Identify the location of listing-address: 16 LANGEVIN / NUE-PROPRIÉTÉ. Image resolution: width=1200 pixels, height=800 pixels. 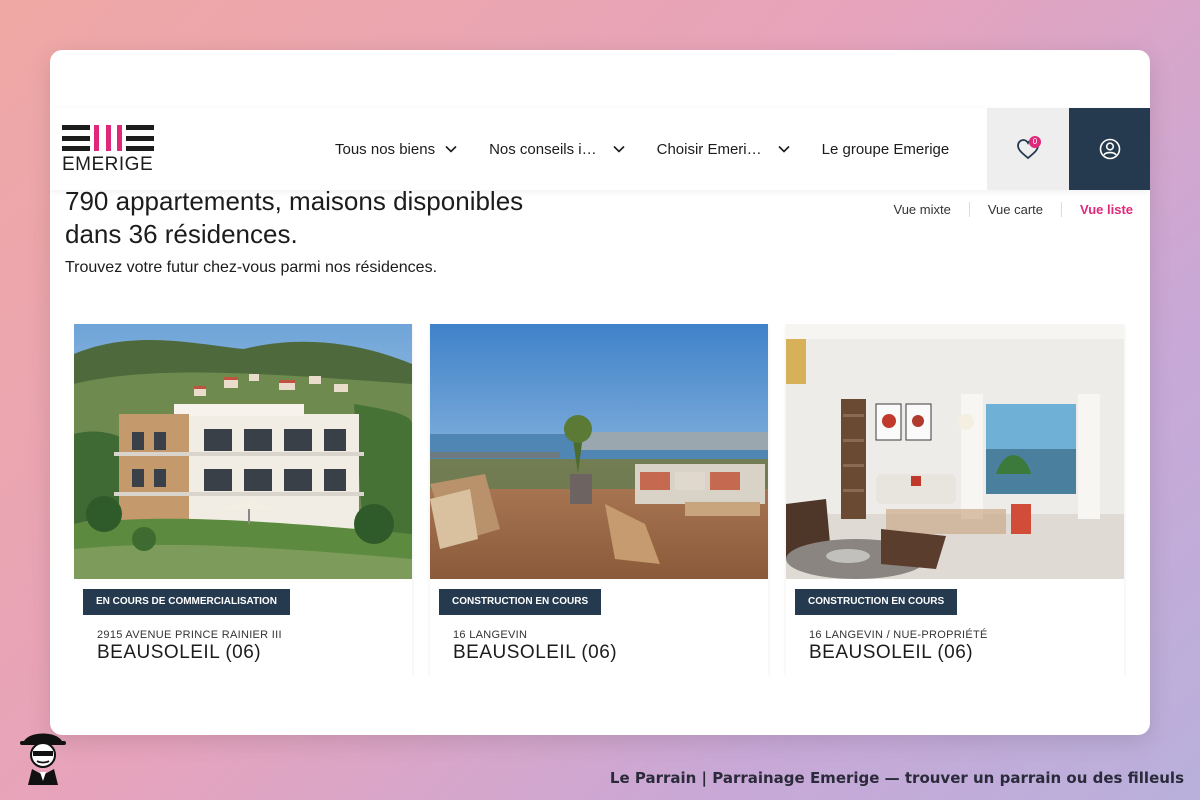
(898, 635).